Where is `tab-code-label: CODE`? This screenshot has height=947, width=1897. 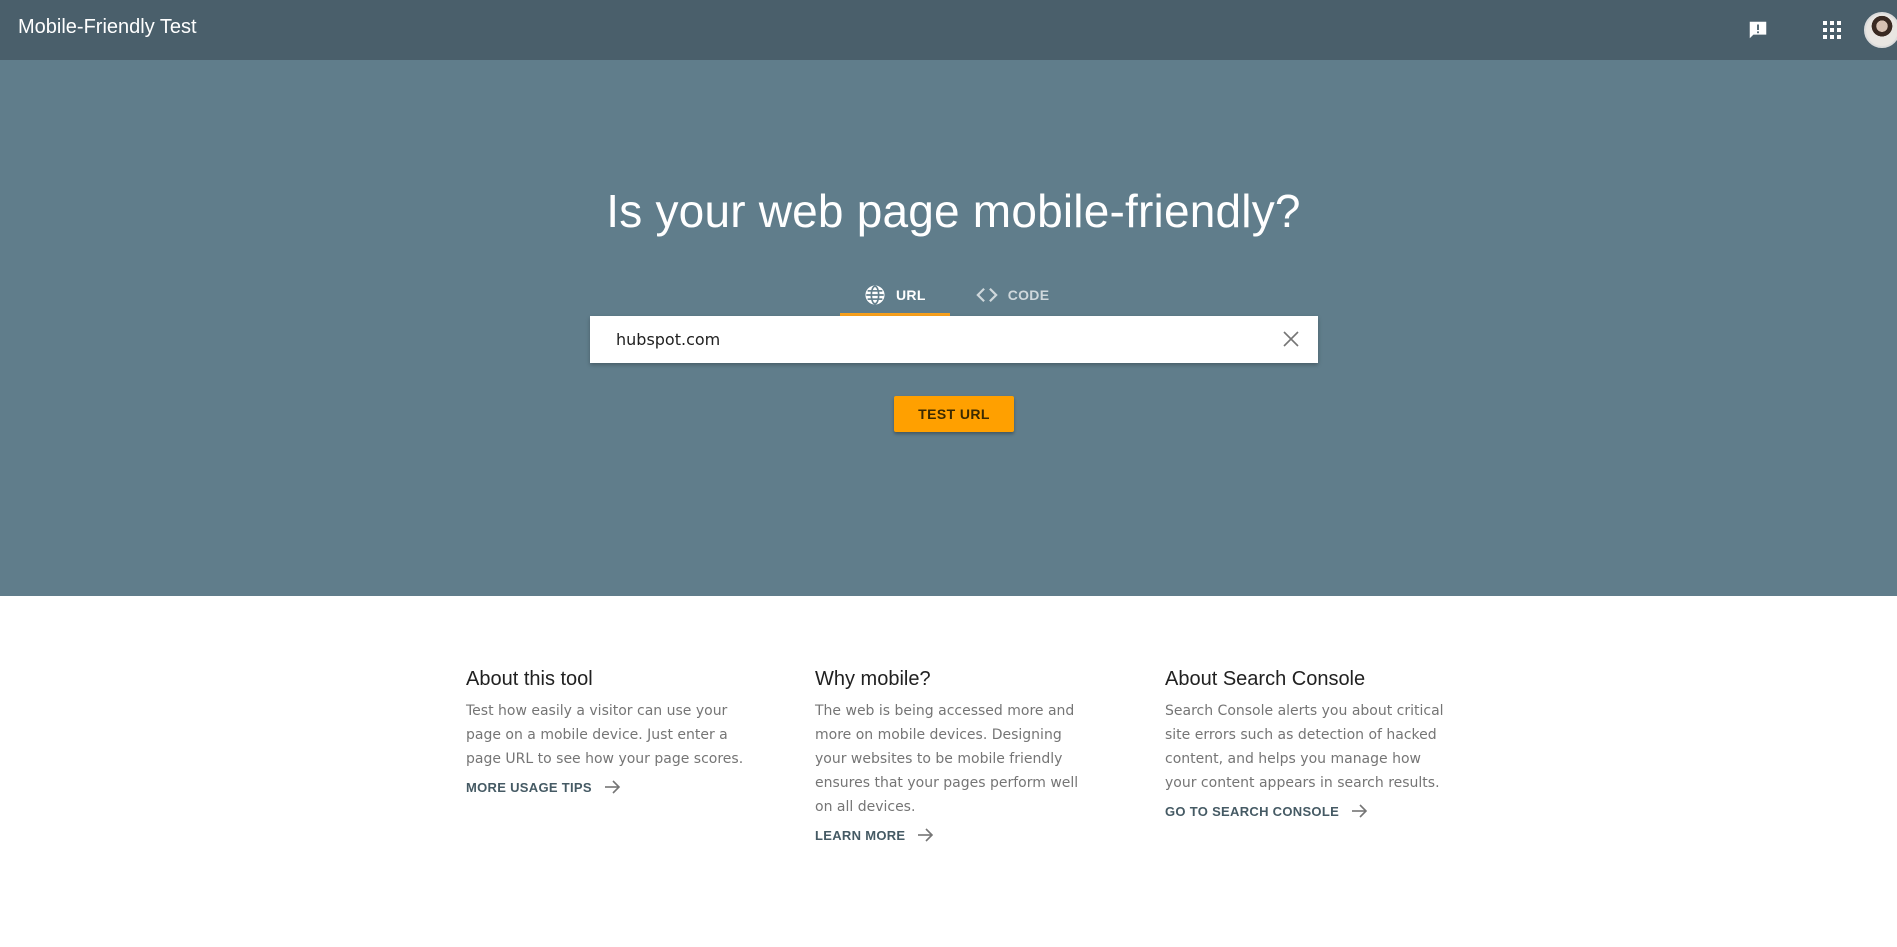 tab-code-label: CODE is located at coordinates (1028, 295).